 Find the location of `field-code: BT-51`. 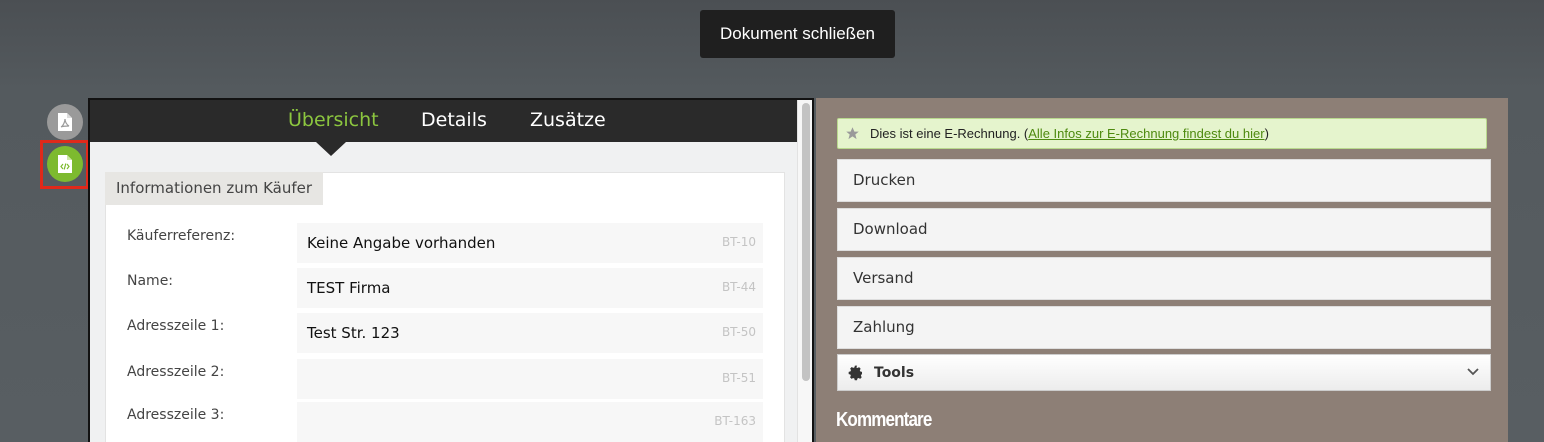

field-code: BT-51 is located at coordinates (738, 378).